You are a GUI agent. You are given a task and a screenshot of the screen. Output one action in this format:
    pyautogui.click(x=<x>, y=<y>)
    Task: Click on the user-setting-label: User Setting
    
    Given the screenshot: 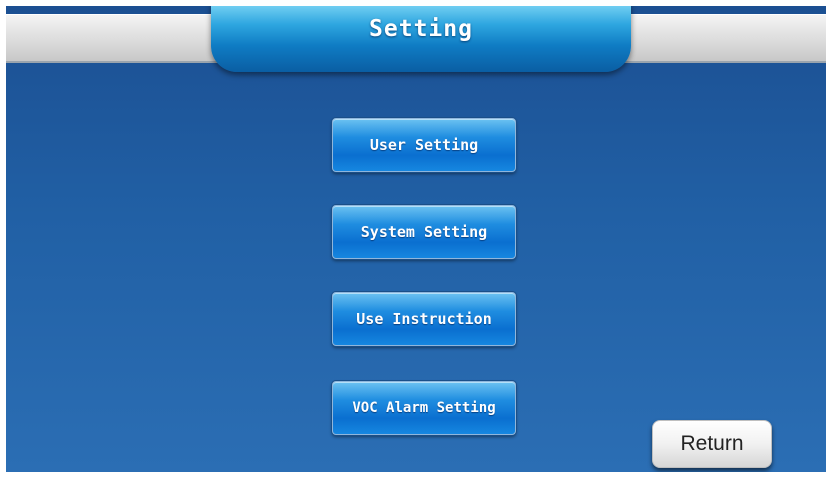 What is the action you would take?
    pyautogui.click(x=424, y=145)
    